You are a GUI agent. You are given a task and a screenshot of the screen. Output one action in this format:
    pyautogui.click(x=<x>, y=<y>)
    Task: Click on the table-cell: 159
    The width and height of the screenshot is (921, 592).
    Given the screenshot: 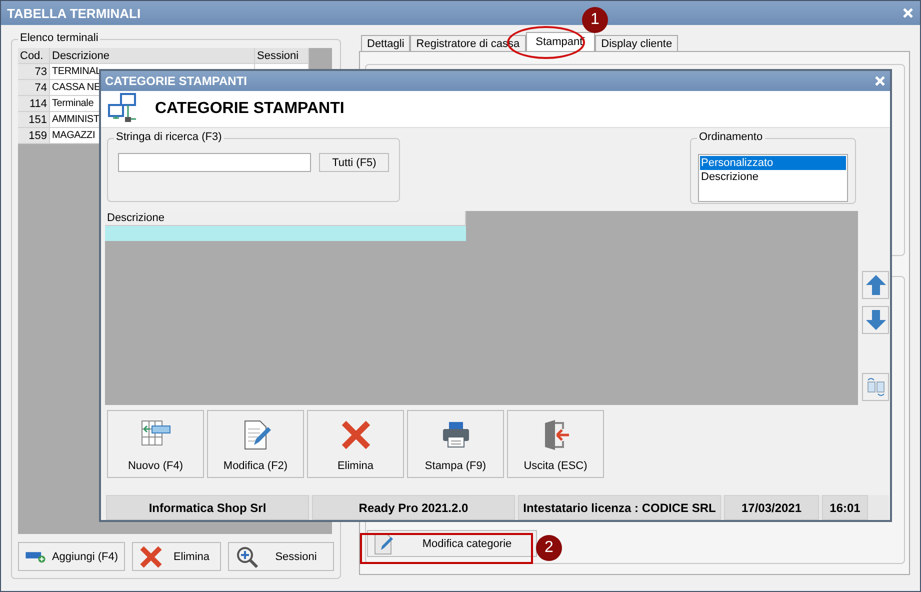 What is the action you would take?
    pyautogui.click(x=34, y=136)
    